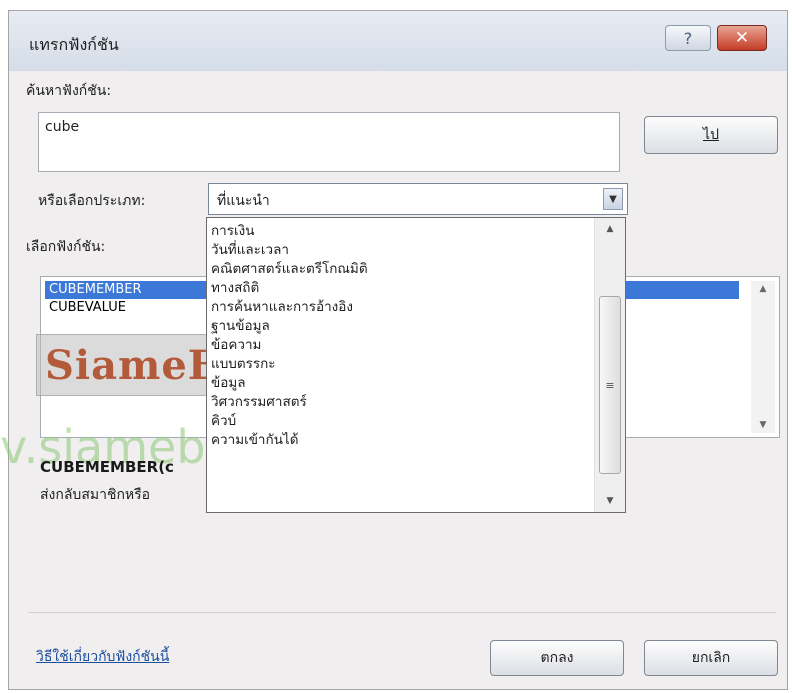 This screenshot has height=693, width=792. Describe the element at coordinates (66, 247) in the screenshot. I see `function-list-label: เลือกฟังก์ชัน:` at that location.